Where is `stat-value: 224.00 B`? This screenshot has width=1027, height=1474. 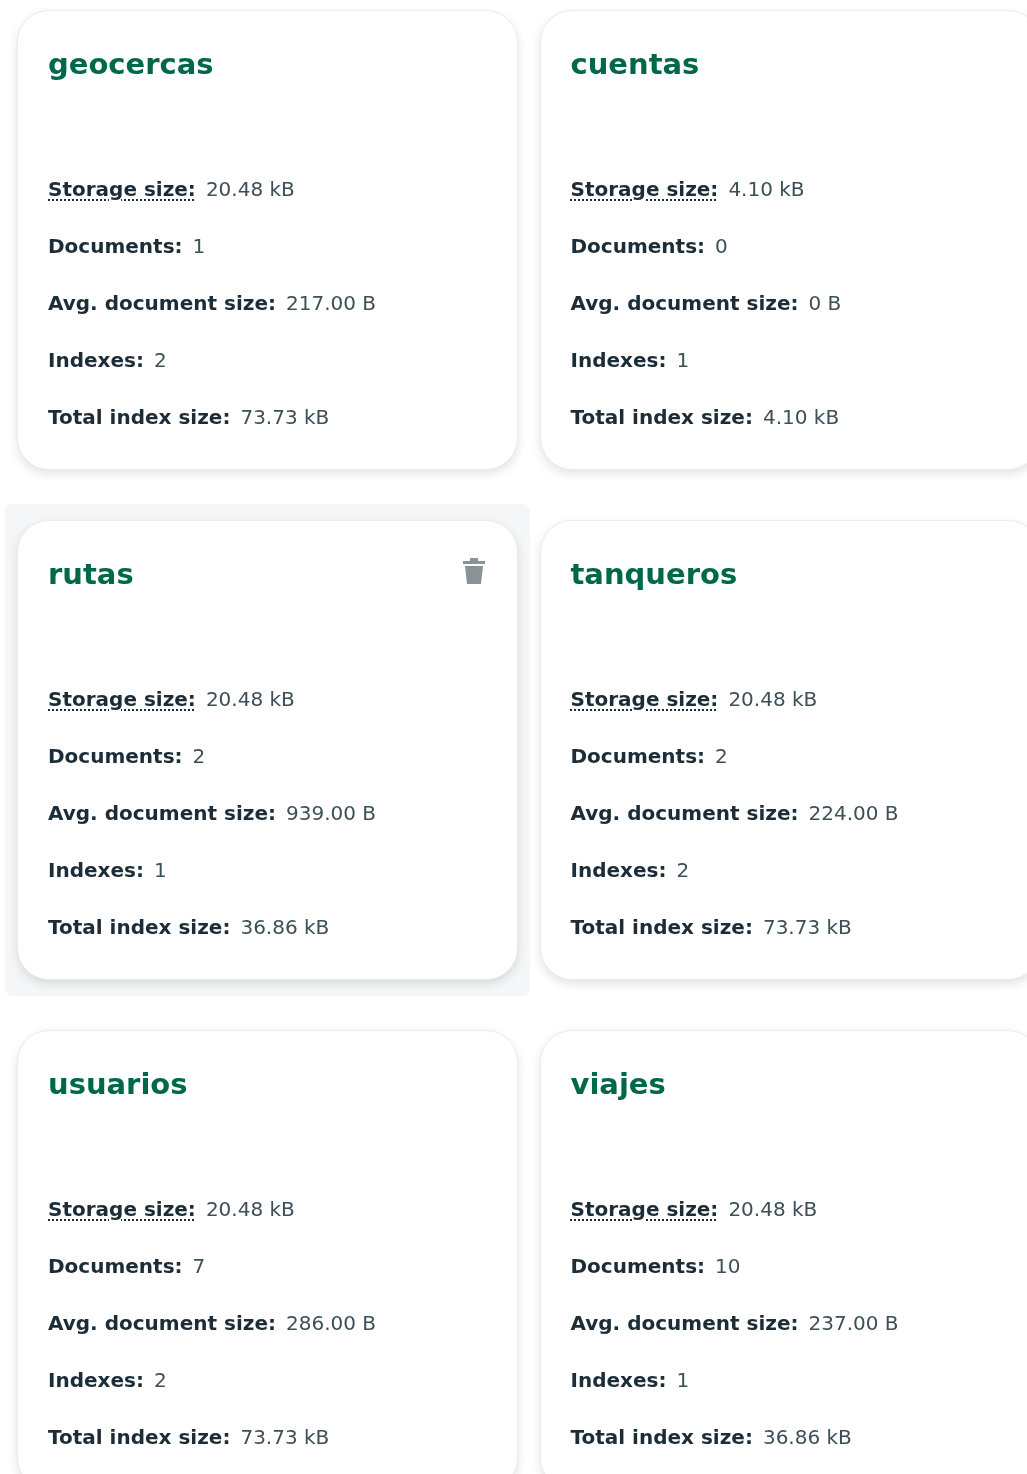 stat-value: 224.00 B is located at coordinates (853, 812).